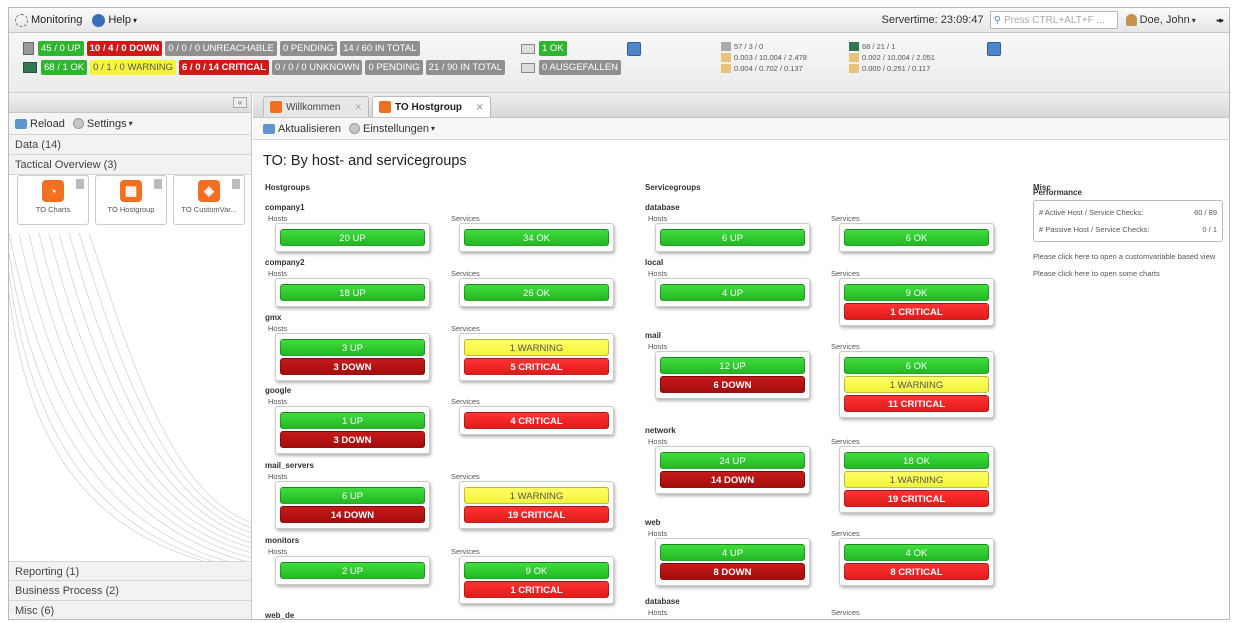 The width and height of the screenshot is (1233, 623). I want to click on services-status-box: 4 CRITICAL, so click(536, 420).